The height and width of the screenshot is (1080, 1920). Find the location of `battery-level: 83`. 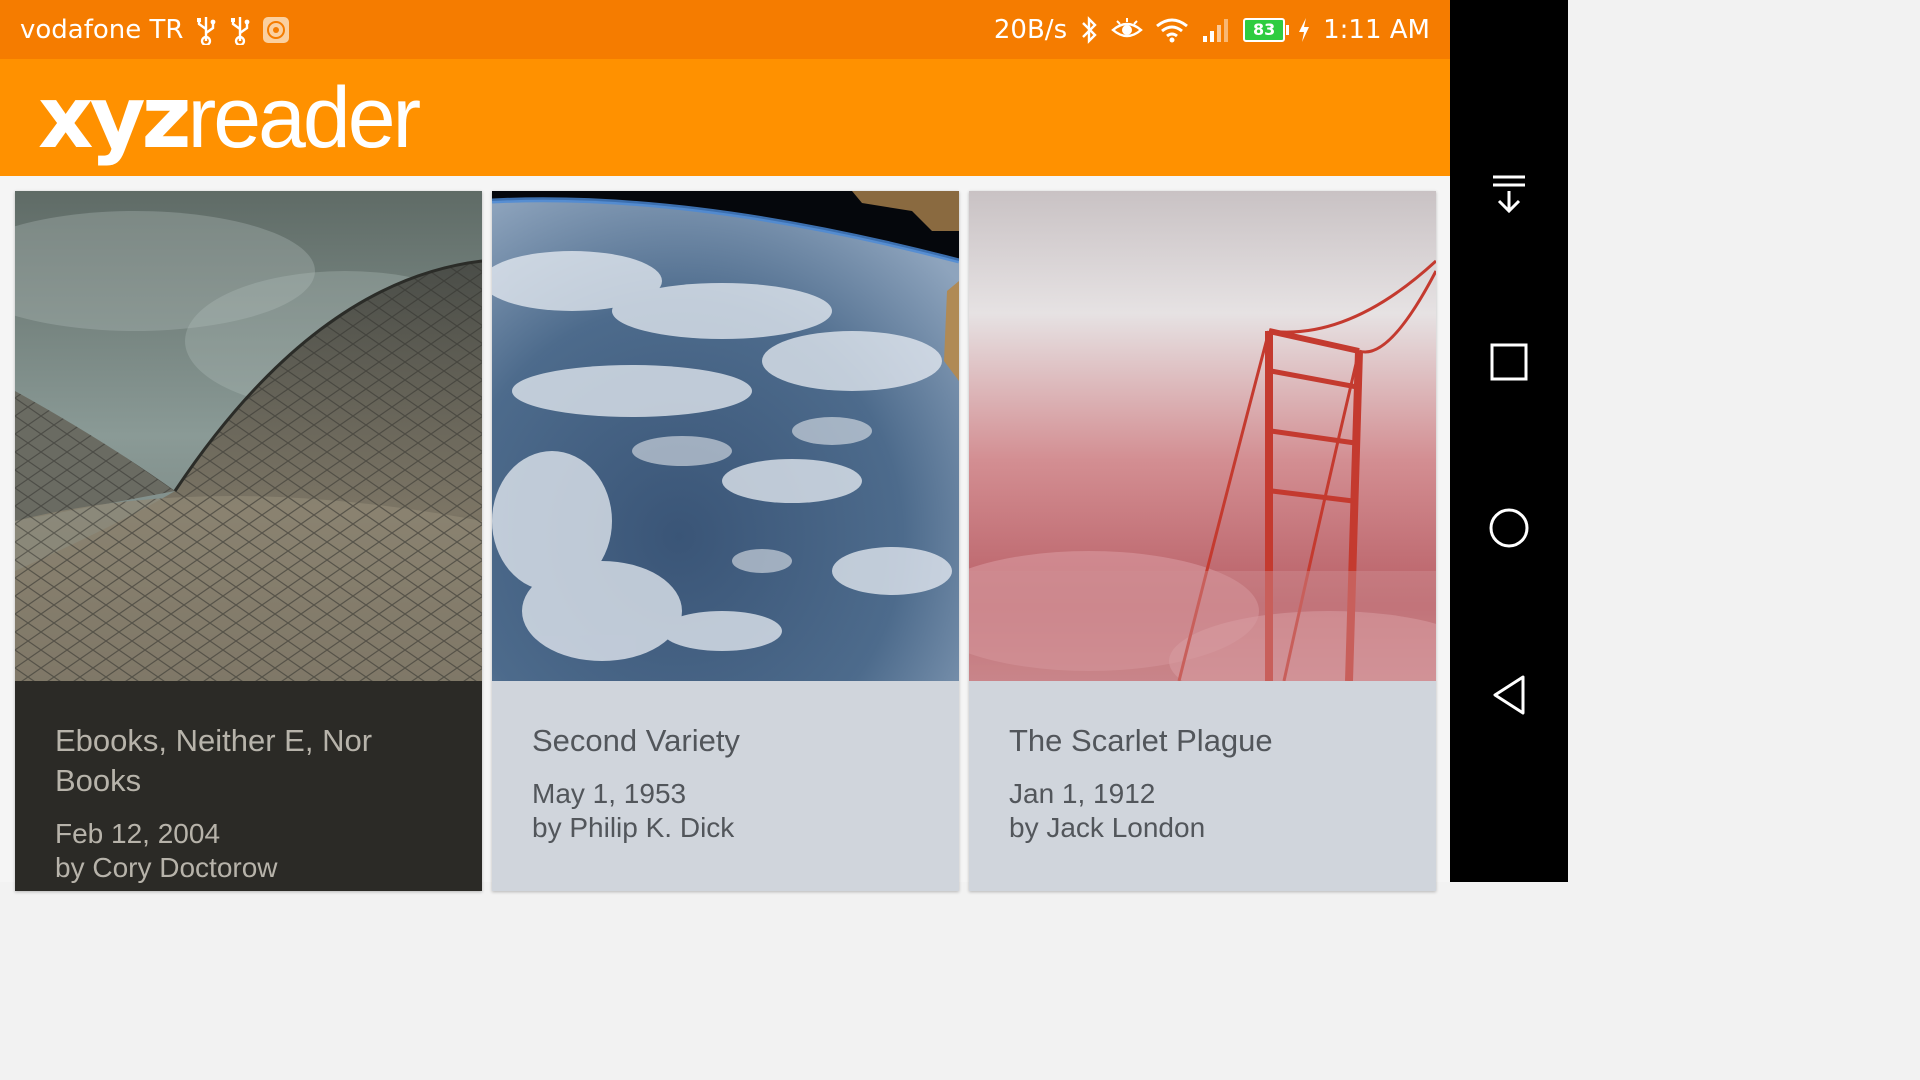

battery-level: 83 is located at coordinates (1264, 29).